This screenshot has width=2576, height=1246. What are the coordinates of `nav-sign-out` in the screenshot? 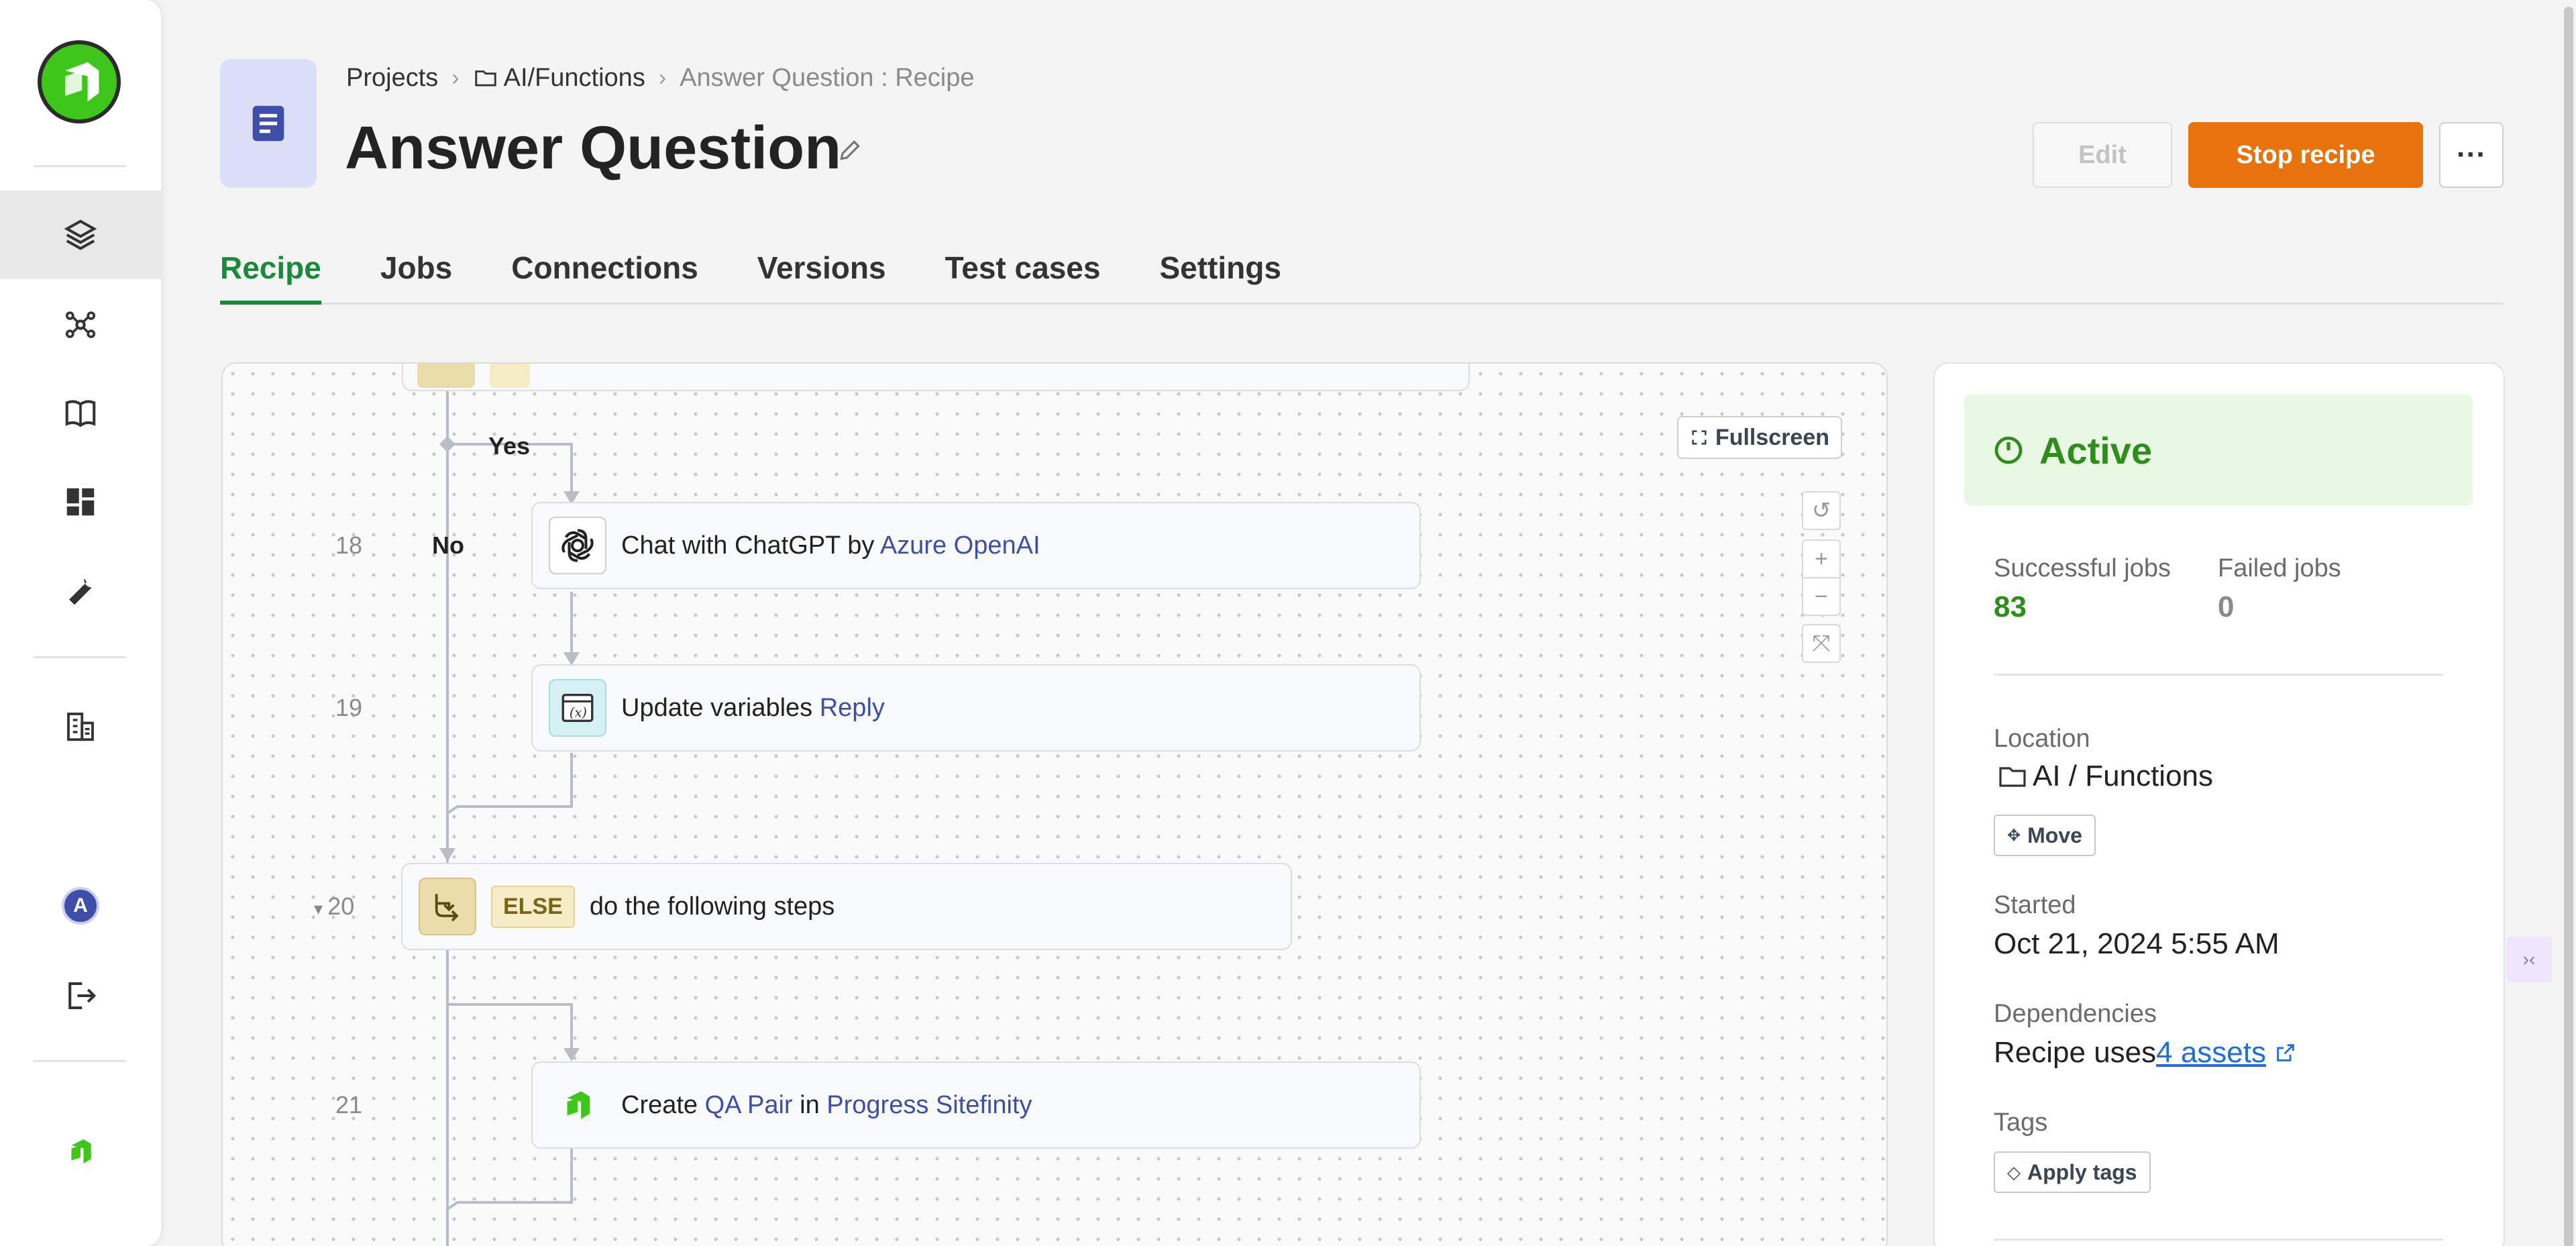 It's located at (80, 995).